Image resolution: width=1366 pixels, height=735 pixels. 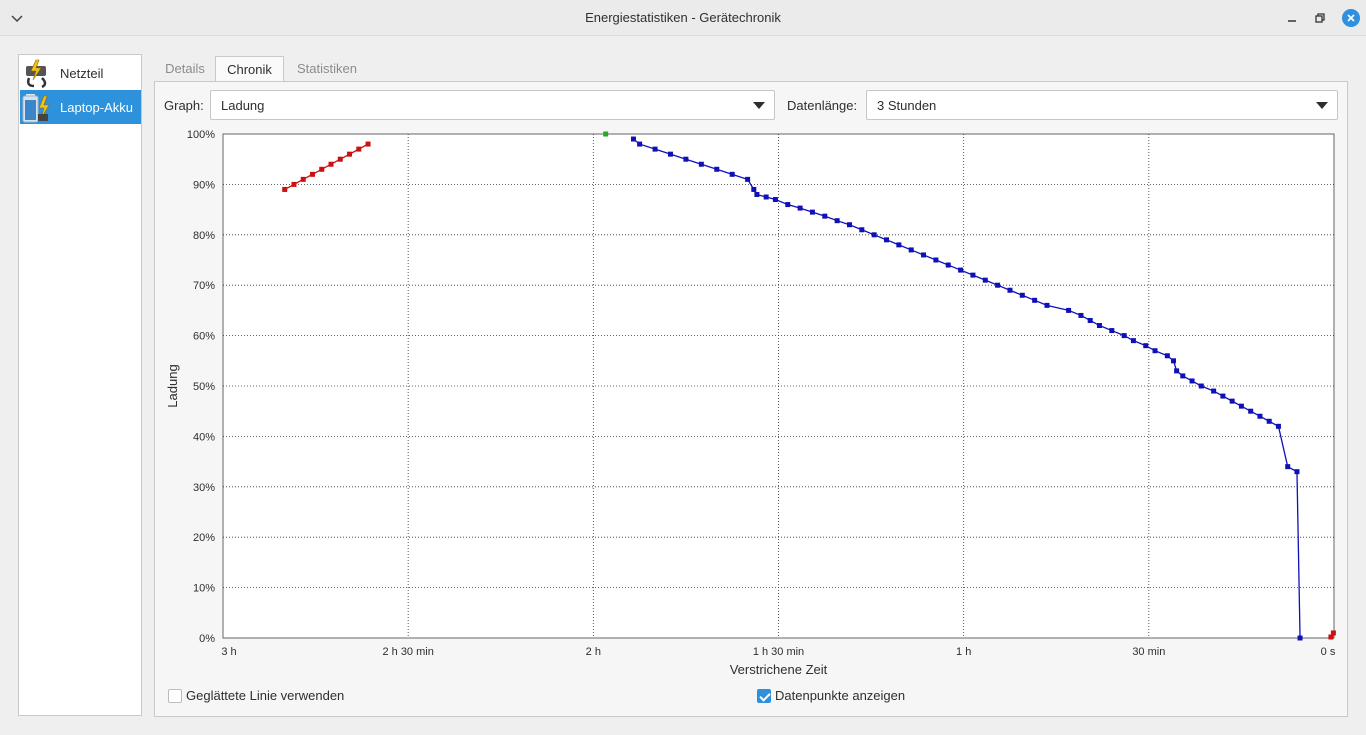 What do you see at coordinates (407, 652) in the screenshot?
I see `x-tick-label: 2 h 30 min` at bounding box center [407, 652].